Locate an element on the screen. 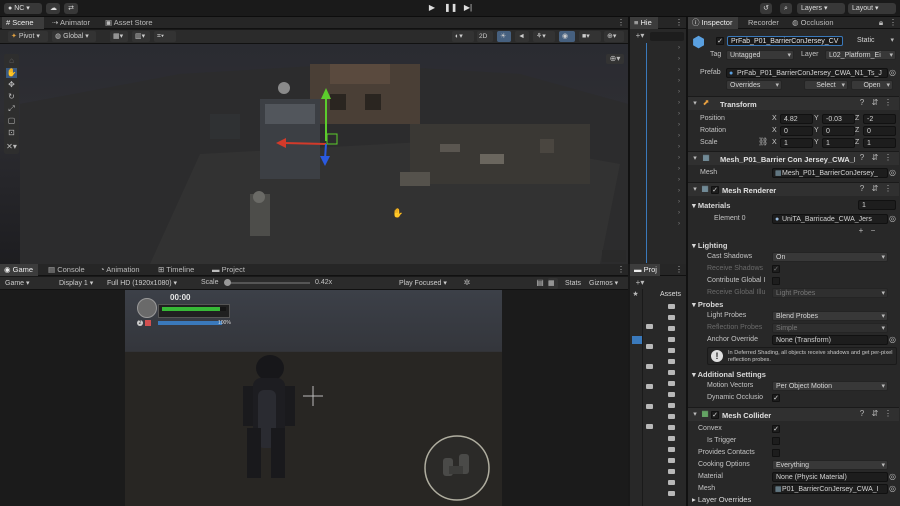  project-splitter is located at coordinates (642, 397).